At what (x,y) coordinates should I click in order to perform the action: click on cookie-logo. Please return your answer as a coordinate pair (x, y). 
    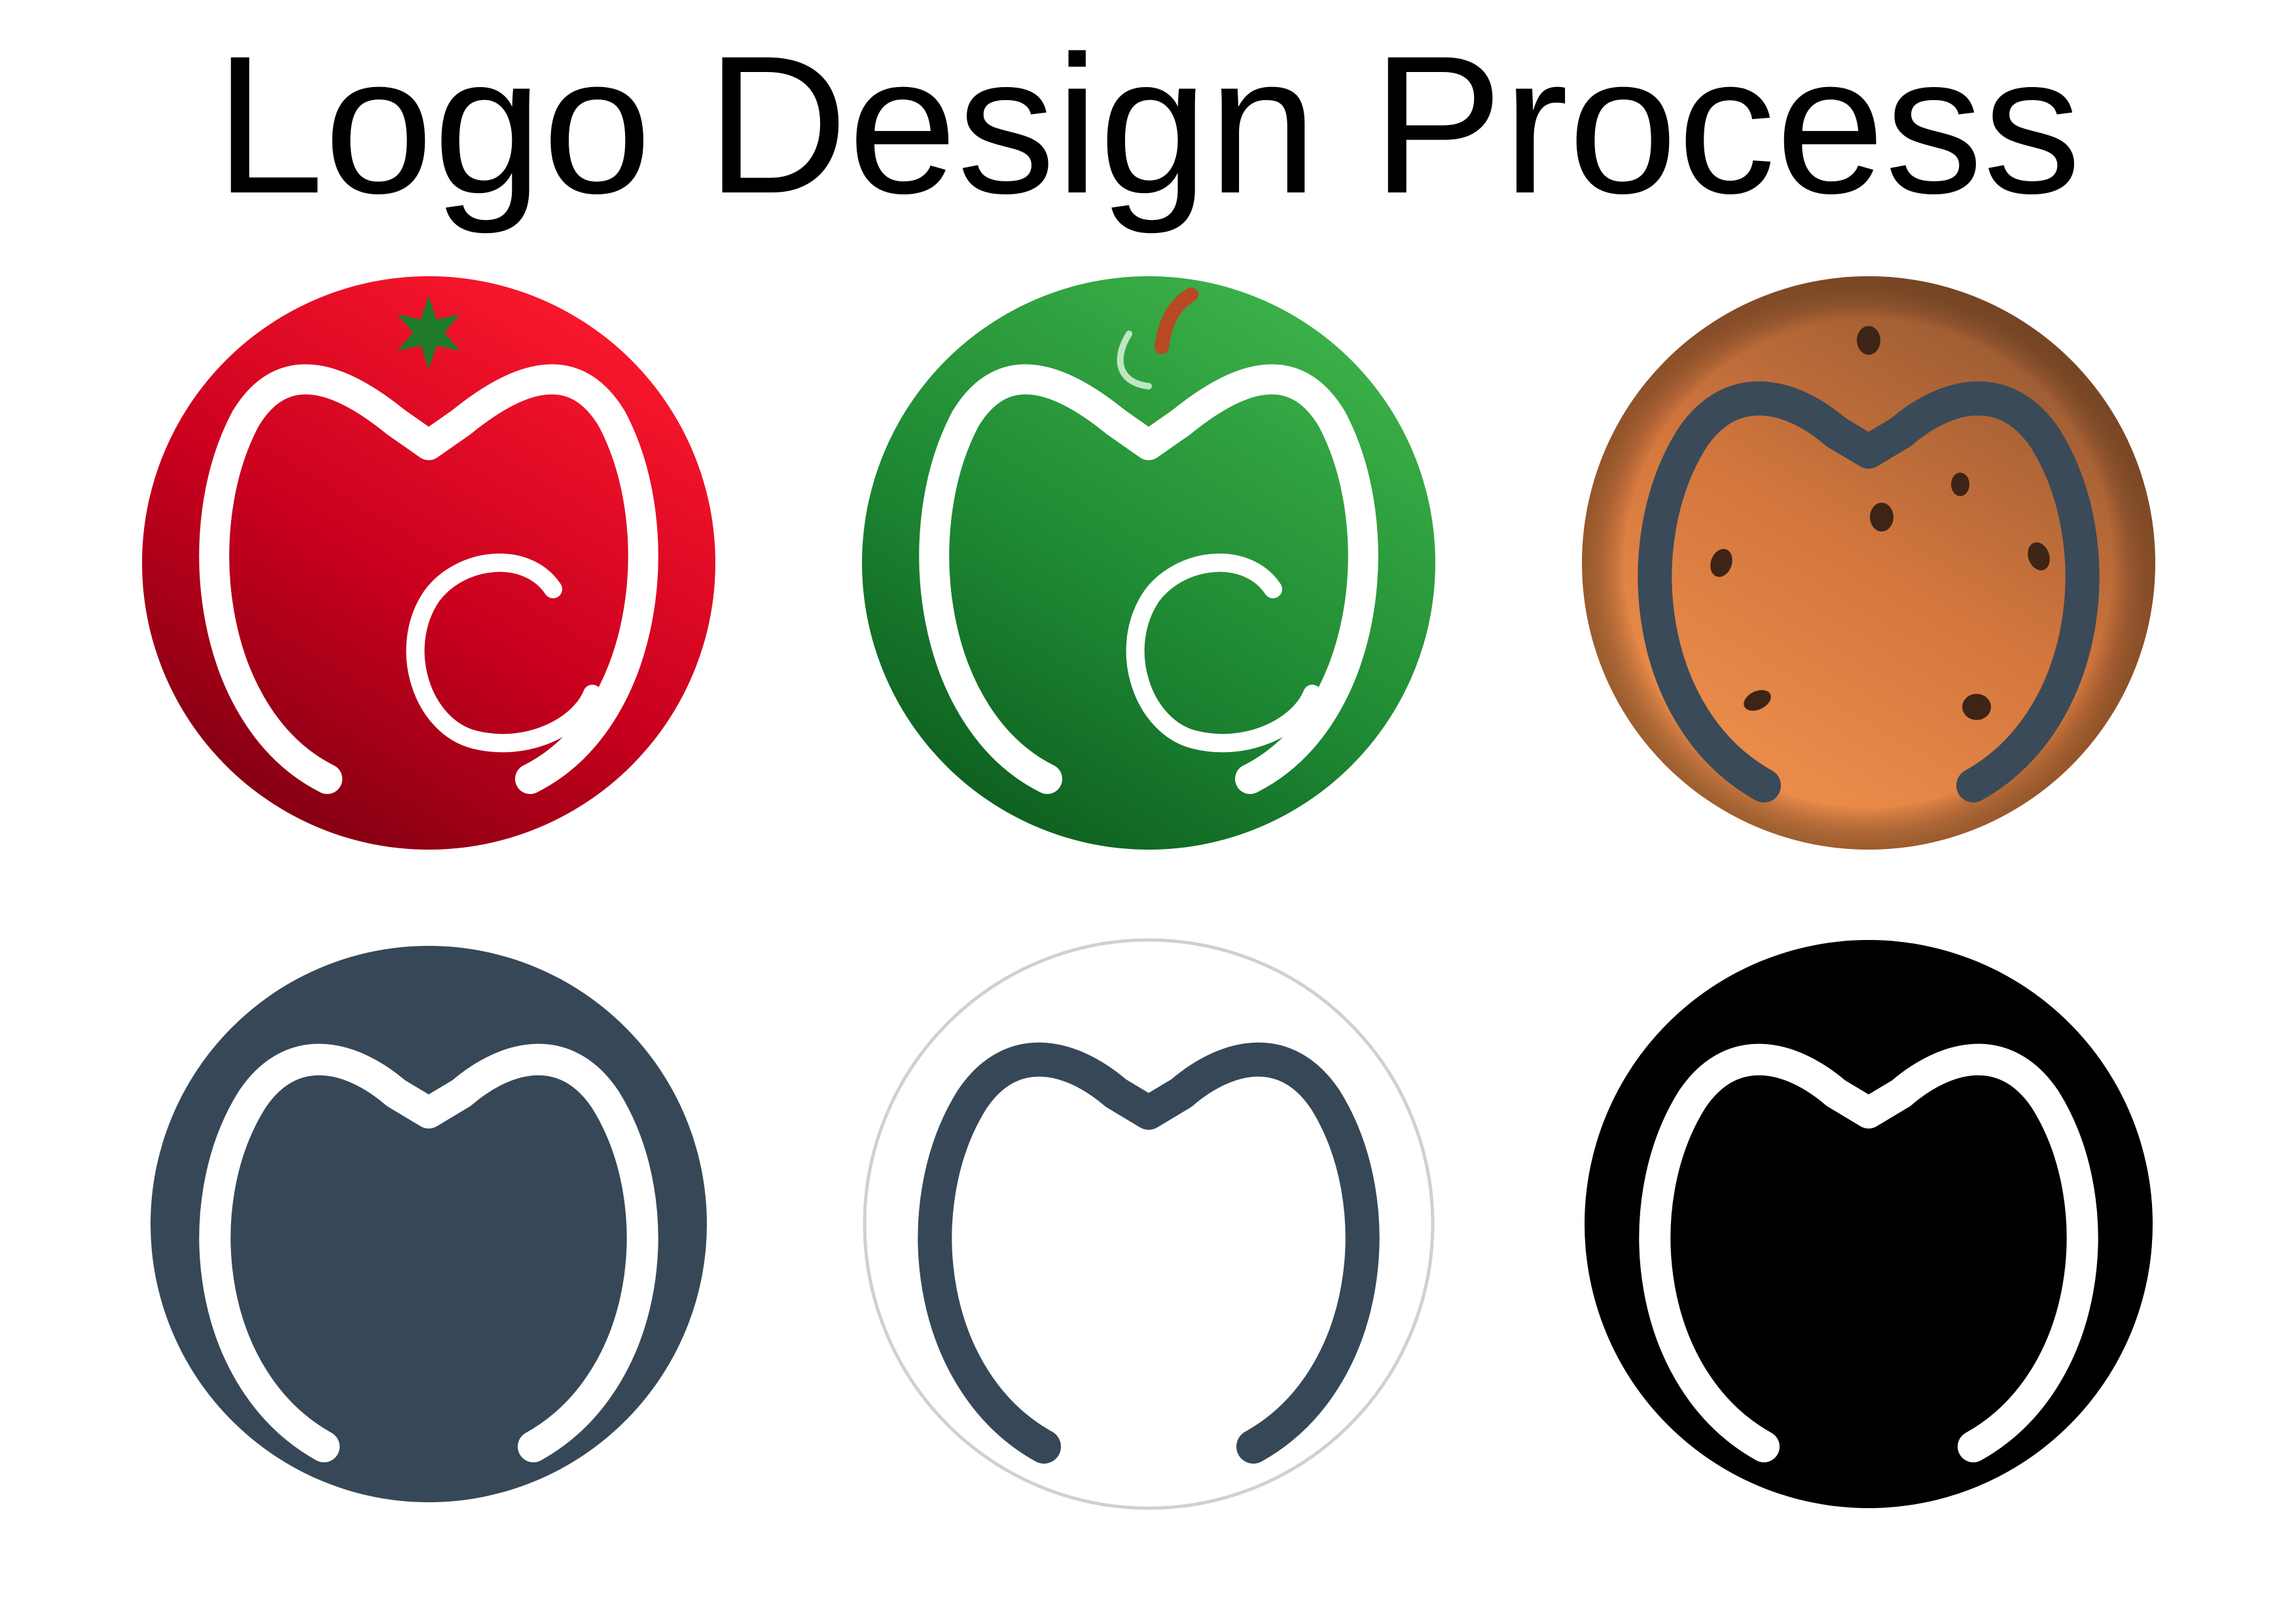
    Looking at the image, I should click on (1868, 562).